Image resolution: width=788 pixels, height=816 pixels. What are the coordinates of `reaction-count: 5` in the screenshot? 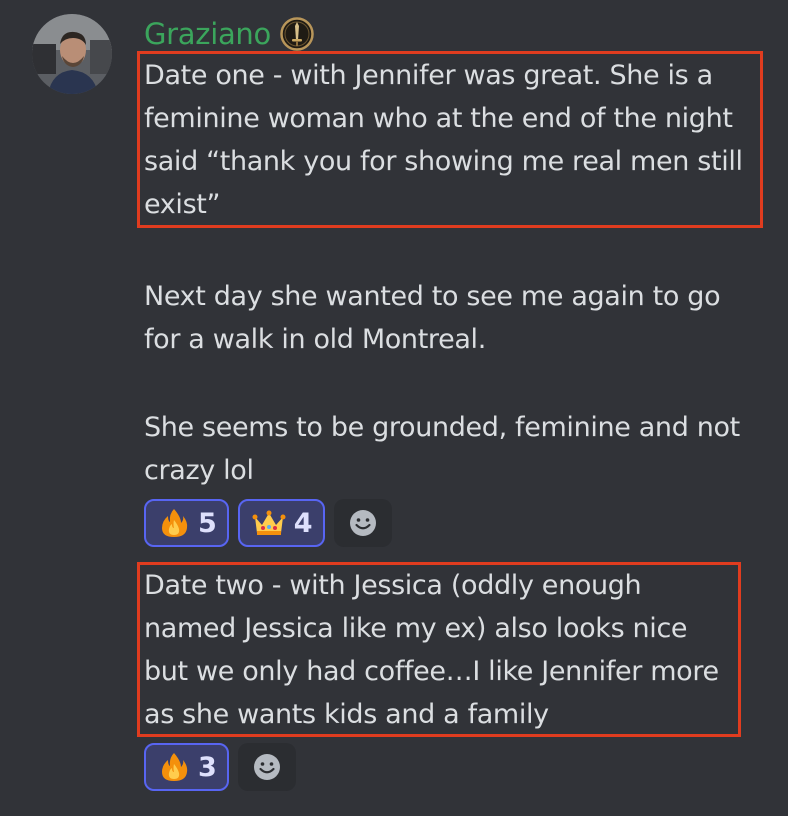 It's located at (207, 523).